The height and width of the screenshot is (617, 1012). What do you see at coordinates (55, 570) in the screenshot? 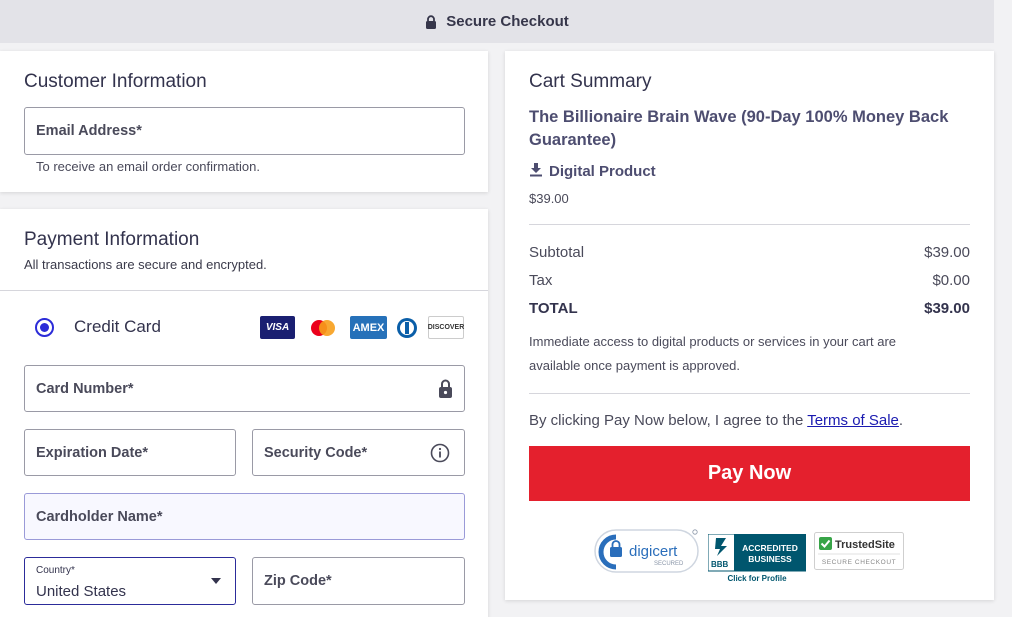
I see `country-label: Country*` at bounding box center [55, 570].